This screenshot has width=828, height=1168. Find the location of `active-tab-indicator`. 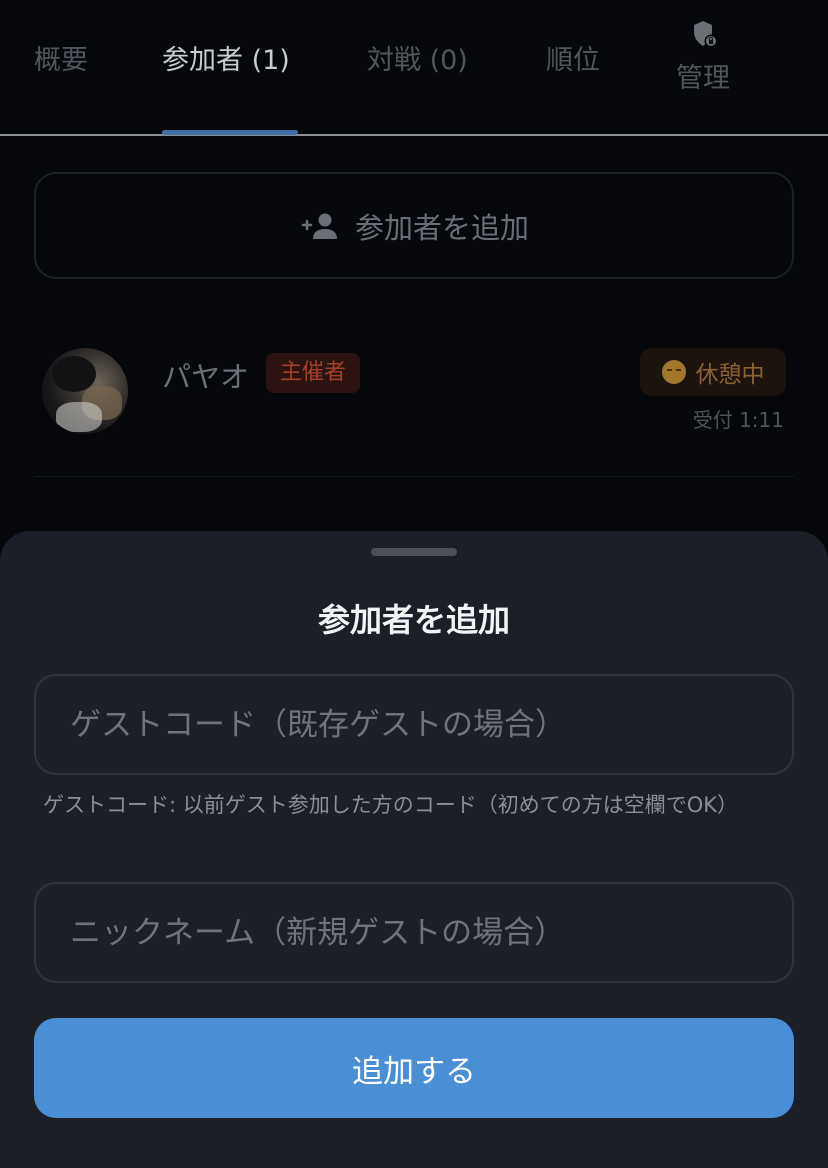

active-tab-indicator is located at coordinates (230, 132).